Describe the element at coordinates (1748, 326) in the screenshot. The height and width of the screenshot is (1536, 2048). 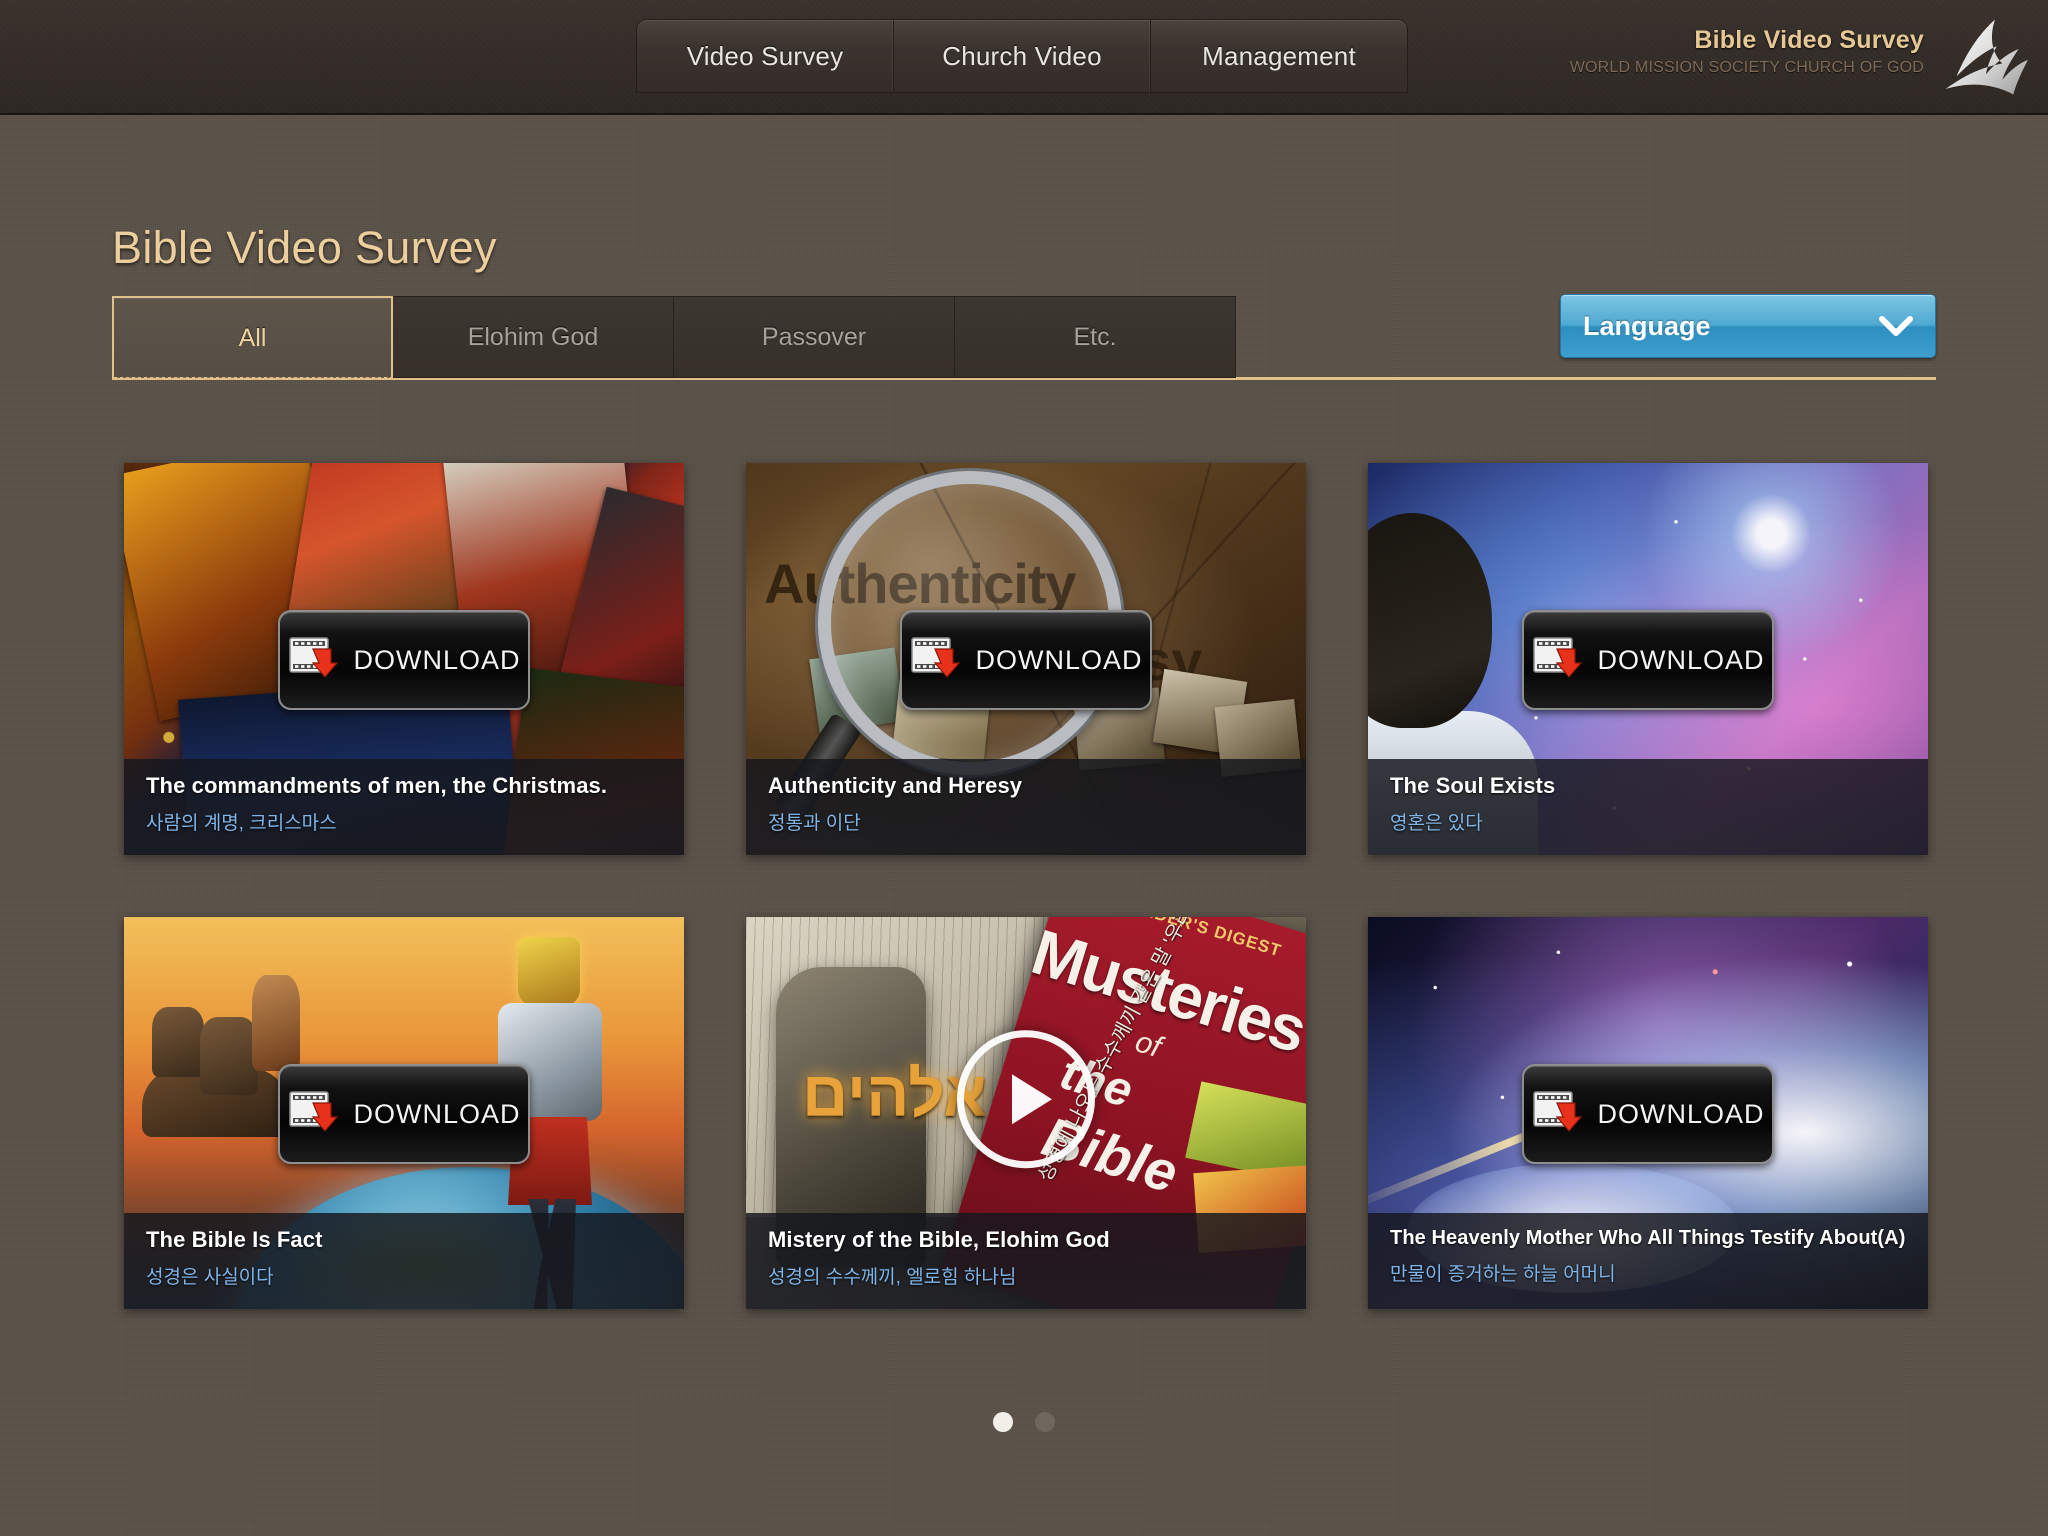
I see `language-dropdown: Language` at that location.